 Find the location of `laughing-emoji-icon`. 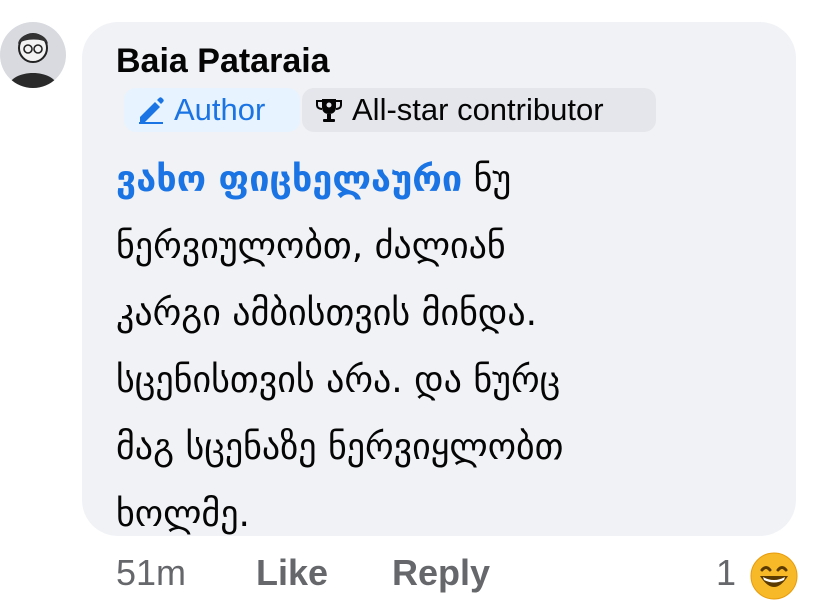

laughing-emoji-icon is located at coordinates (774, 576).